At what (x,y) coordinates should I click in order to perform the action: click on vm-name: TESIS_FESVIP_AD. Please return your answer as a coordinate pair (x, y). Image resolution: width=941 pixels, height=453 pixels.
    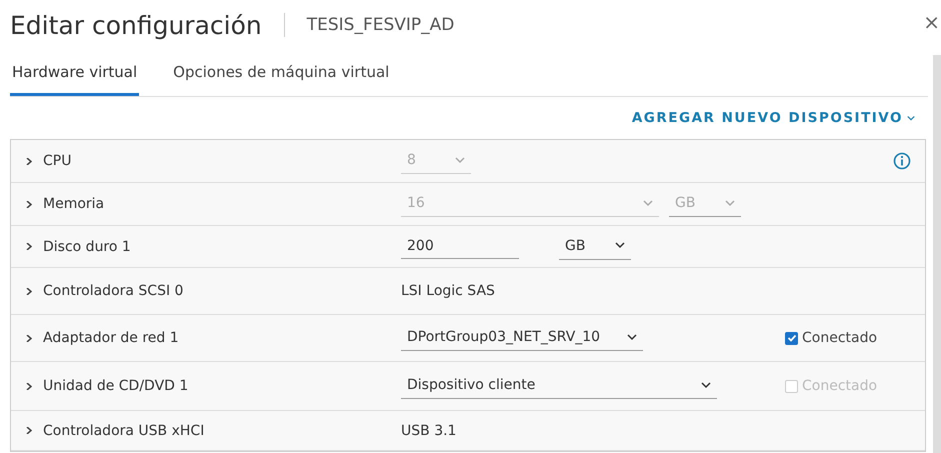
    Looking at the image, I should click on (380, 25).